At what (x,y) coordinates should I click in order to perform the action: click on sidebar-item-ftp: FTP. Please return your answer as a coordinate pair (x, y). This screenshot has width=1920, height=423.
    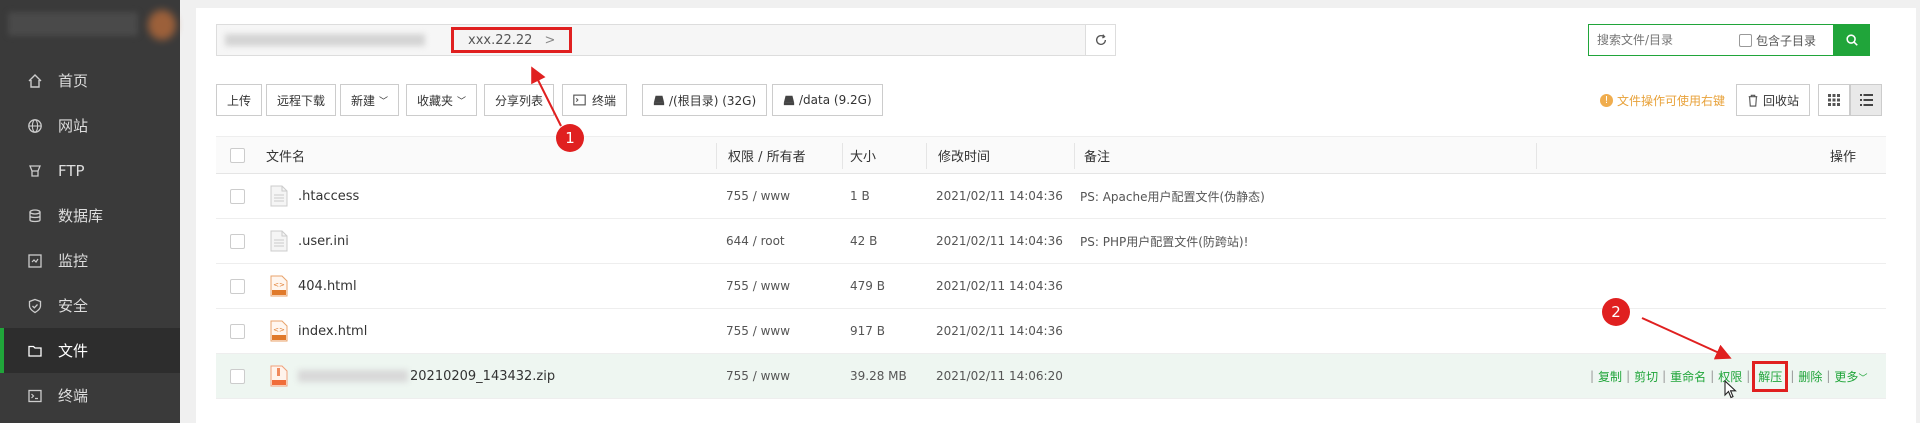
    Looking at the image, I should click on (90, 170).